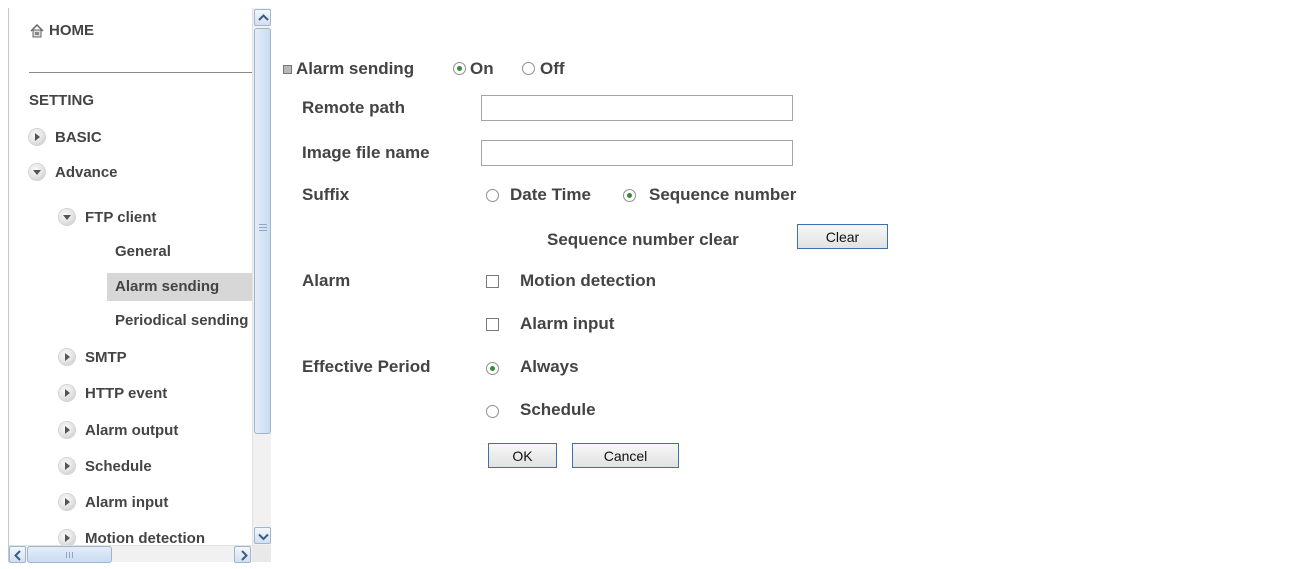 This screenshot has height=569, width=1299. I want to click on vertical-scrollbar, so click(261, 276).